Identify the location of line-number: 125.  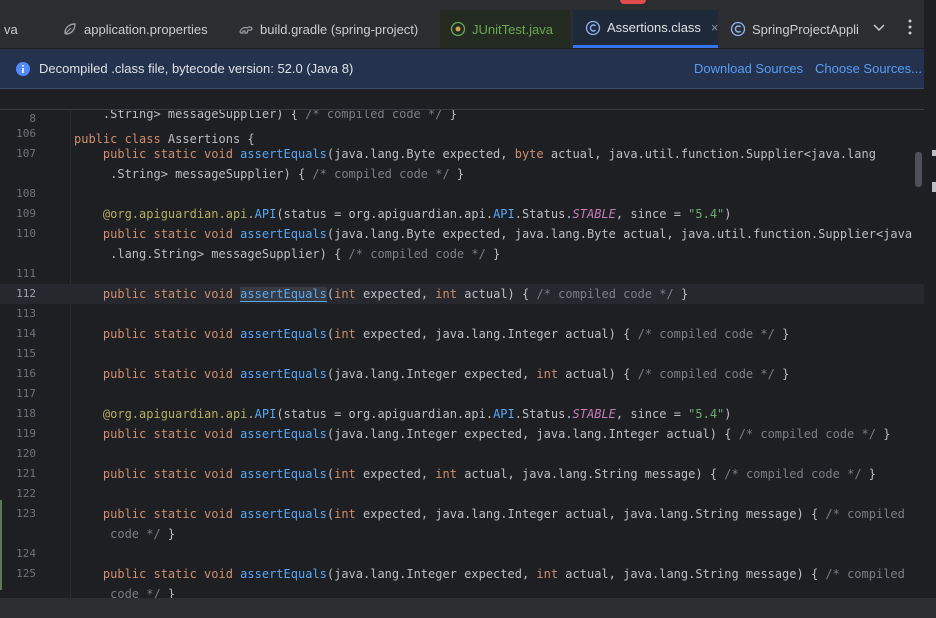
(26, 573).